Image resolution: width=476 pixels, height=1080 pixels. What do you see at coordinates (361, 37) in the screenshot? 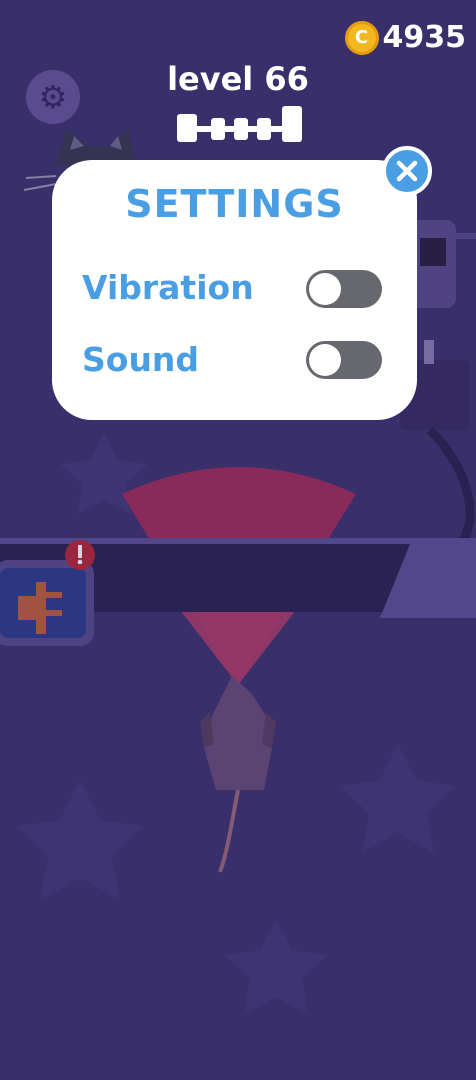
I see `coin-icon: C` at bounding box center [361, 37].